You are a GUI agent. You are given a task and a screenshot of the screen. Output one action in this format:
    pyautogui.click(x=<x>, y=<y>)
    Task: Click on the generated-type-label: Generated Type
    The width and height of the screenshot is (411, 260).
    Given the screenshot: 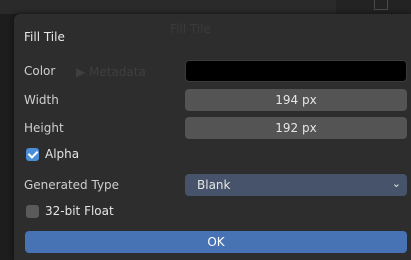 What is the action you would take?
    pyautogui.click(x=72, y=185)
    